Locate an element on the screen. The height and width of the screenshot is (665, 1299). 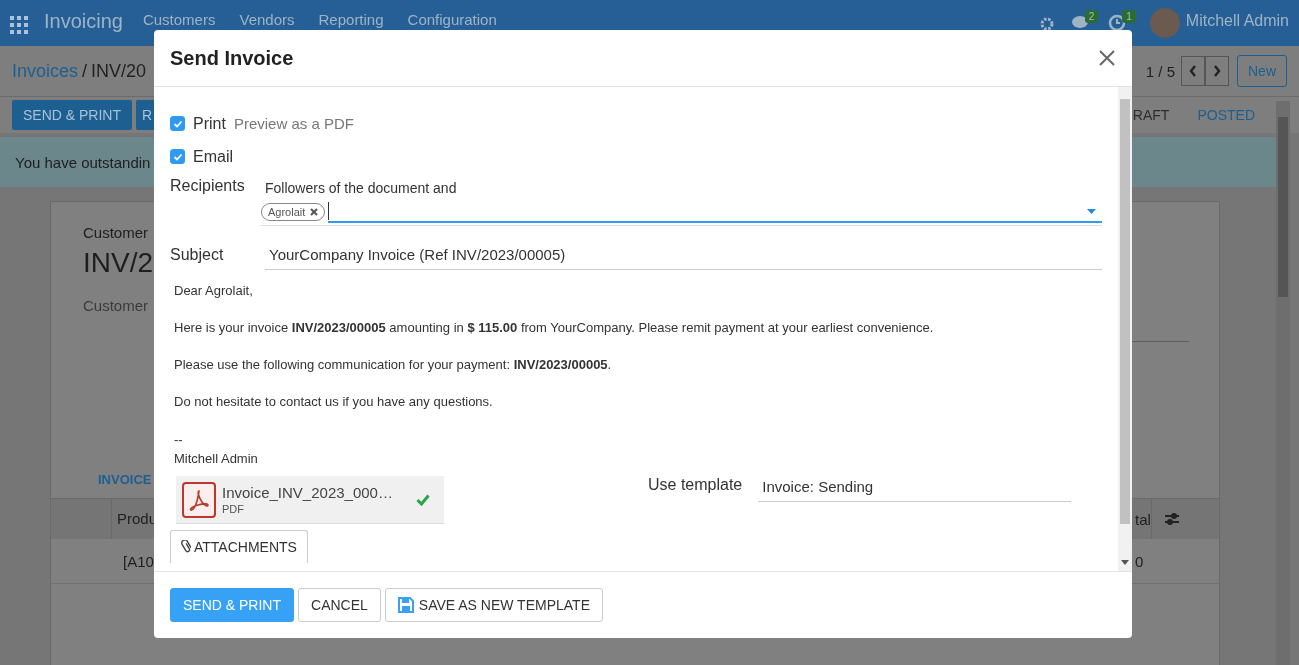
table-cell-text: [A10 is located at coordinates (138, 561).